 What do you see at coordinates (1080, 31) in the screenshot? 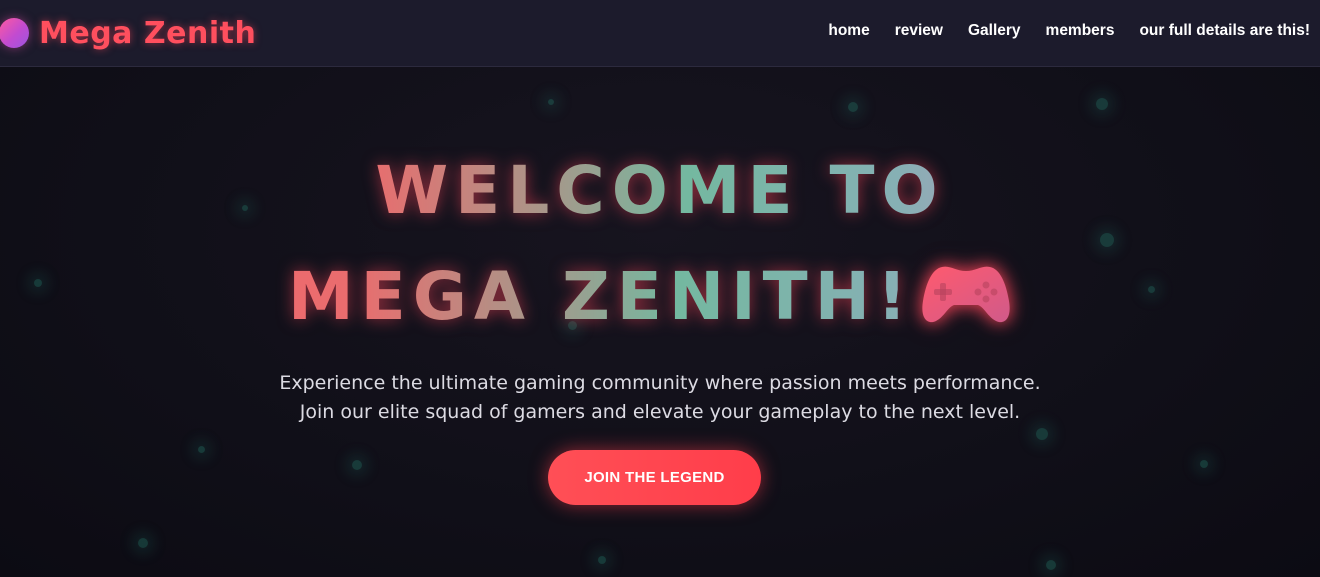
I see `nav-link-members: members` at bounding box center [1080, 31].